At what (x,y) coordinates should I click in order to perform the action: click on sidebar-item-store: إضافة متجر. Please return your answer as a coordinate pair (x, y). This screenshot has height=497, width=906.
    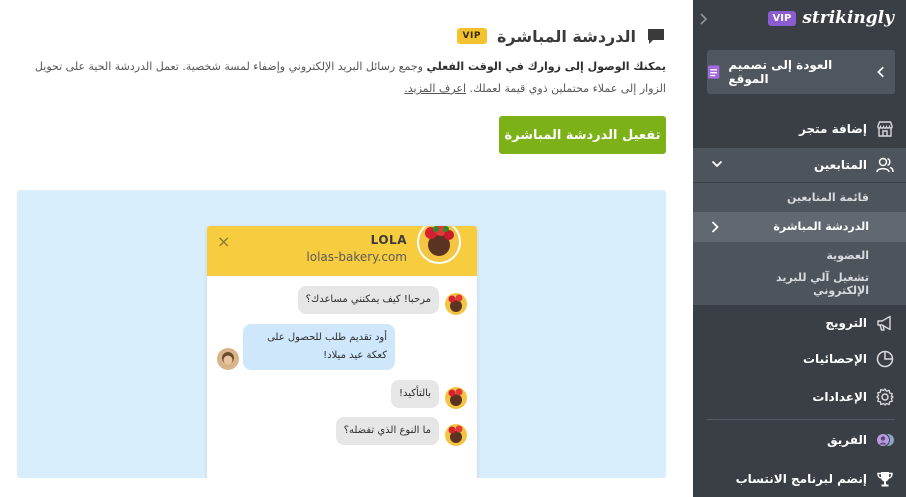
    Looking at the image, I should click on (799, 129).